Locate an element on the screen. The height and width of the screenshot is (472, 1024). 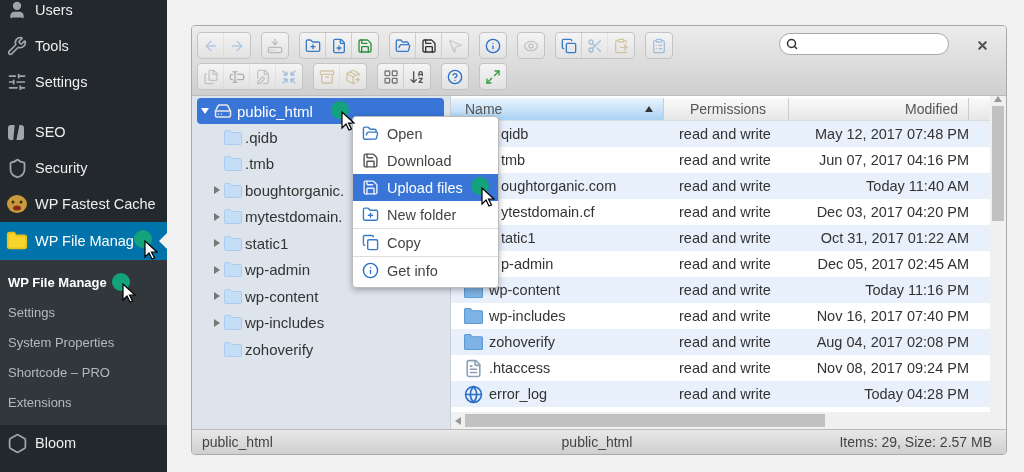
menu-item: New folder is located at coordinates (425, 214).